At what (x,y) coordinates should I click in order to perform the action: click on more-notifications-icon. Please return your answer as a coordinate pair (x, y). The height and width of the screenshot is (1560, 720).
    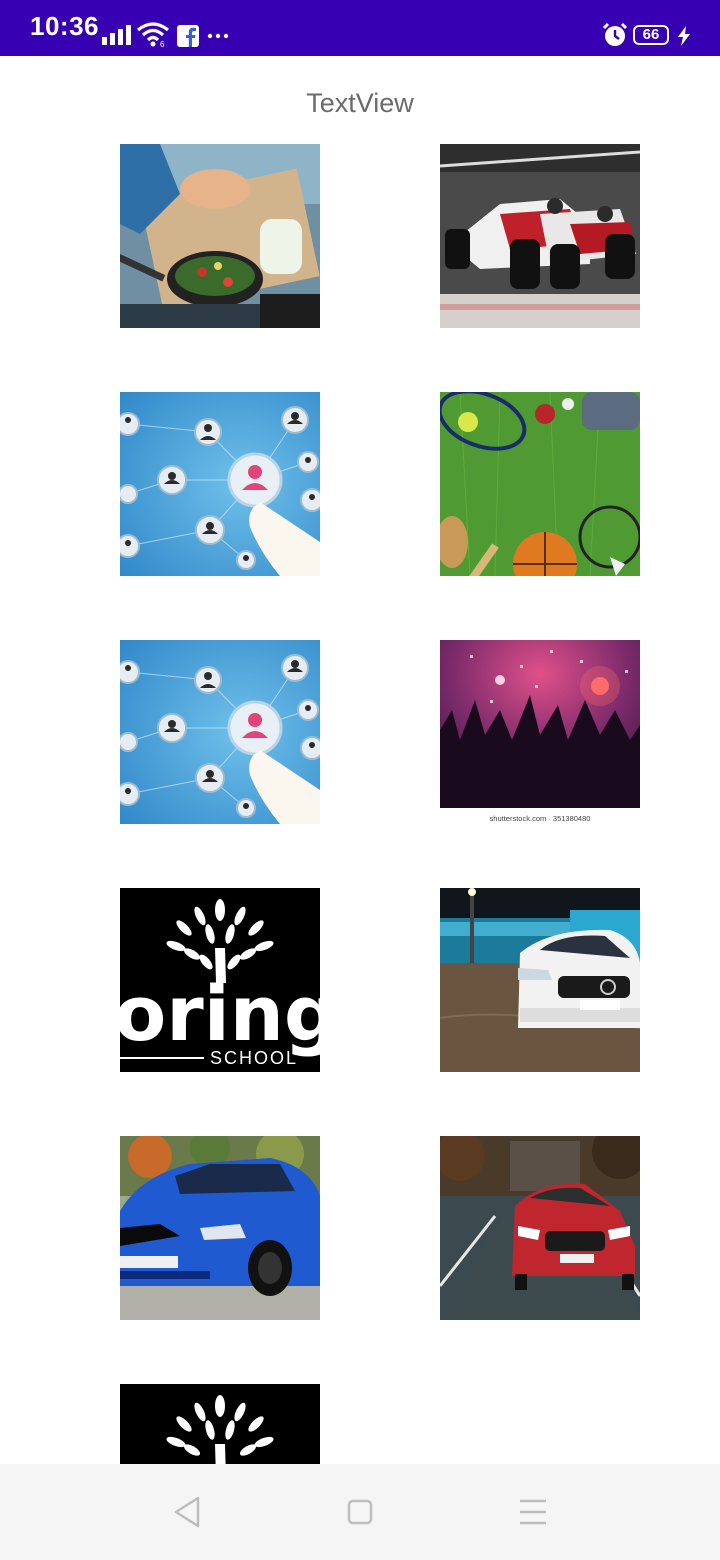
    Looking at the image, I should click on (218, 36).